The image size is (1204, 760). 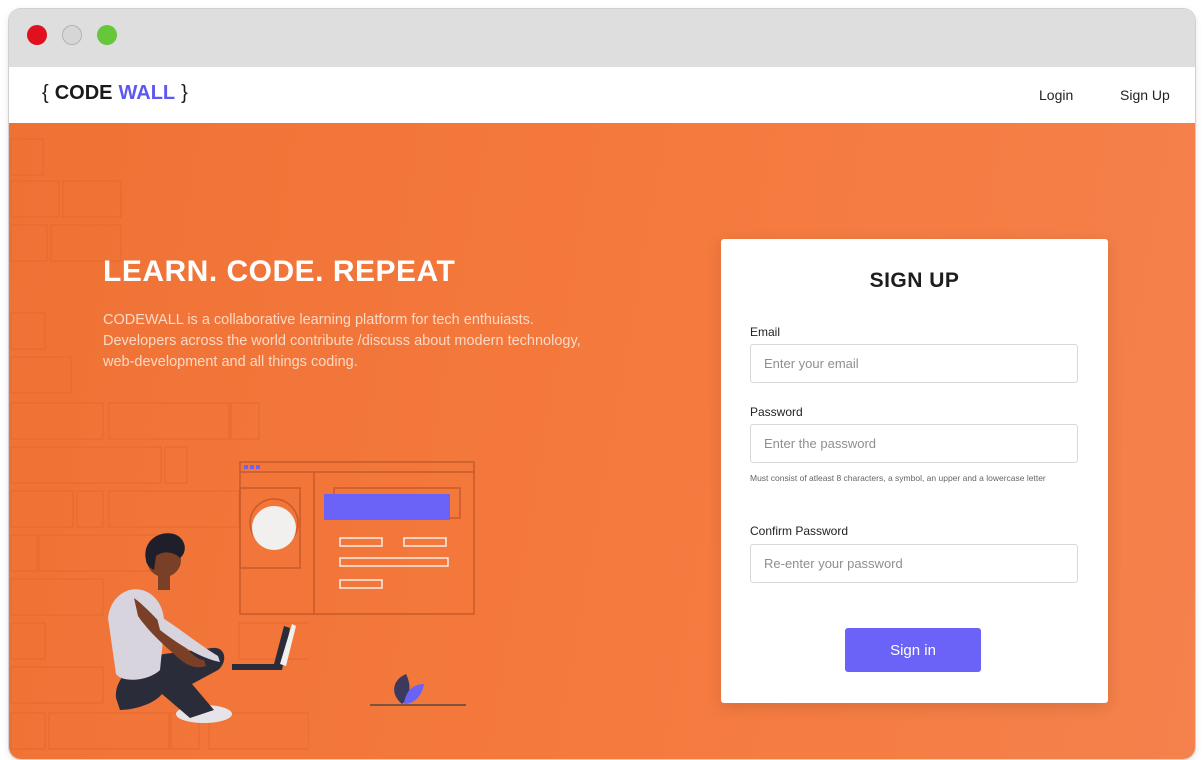 I want to click on minimize-dot-icon, so click(x=72, y=35).